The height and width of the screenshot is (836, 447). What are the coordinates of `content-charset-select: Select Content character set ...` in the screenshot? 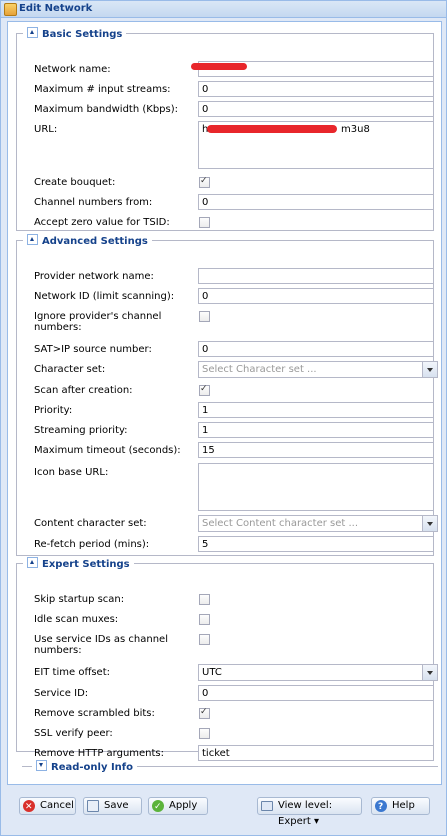 It's located at (318, 523).